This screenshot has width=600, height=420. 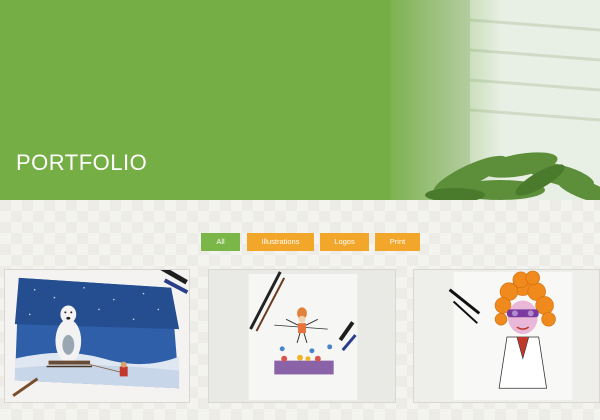 What do you see at coordinates (344, 242) in the screenshot?
I see `filter-logos-button: Logos` at bounding box center [344, 242].